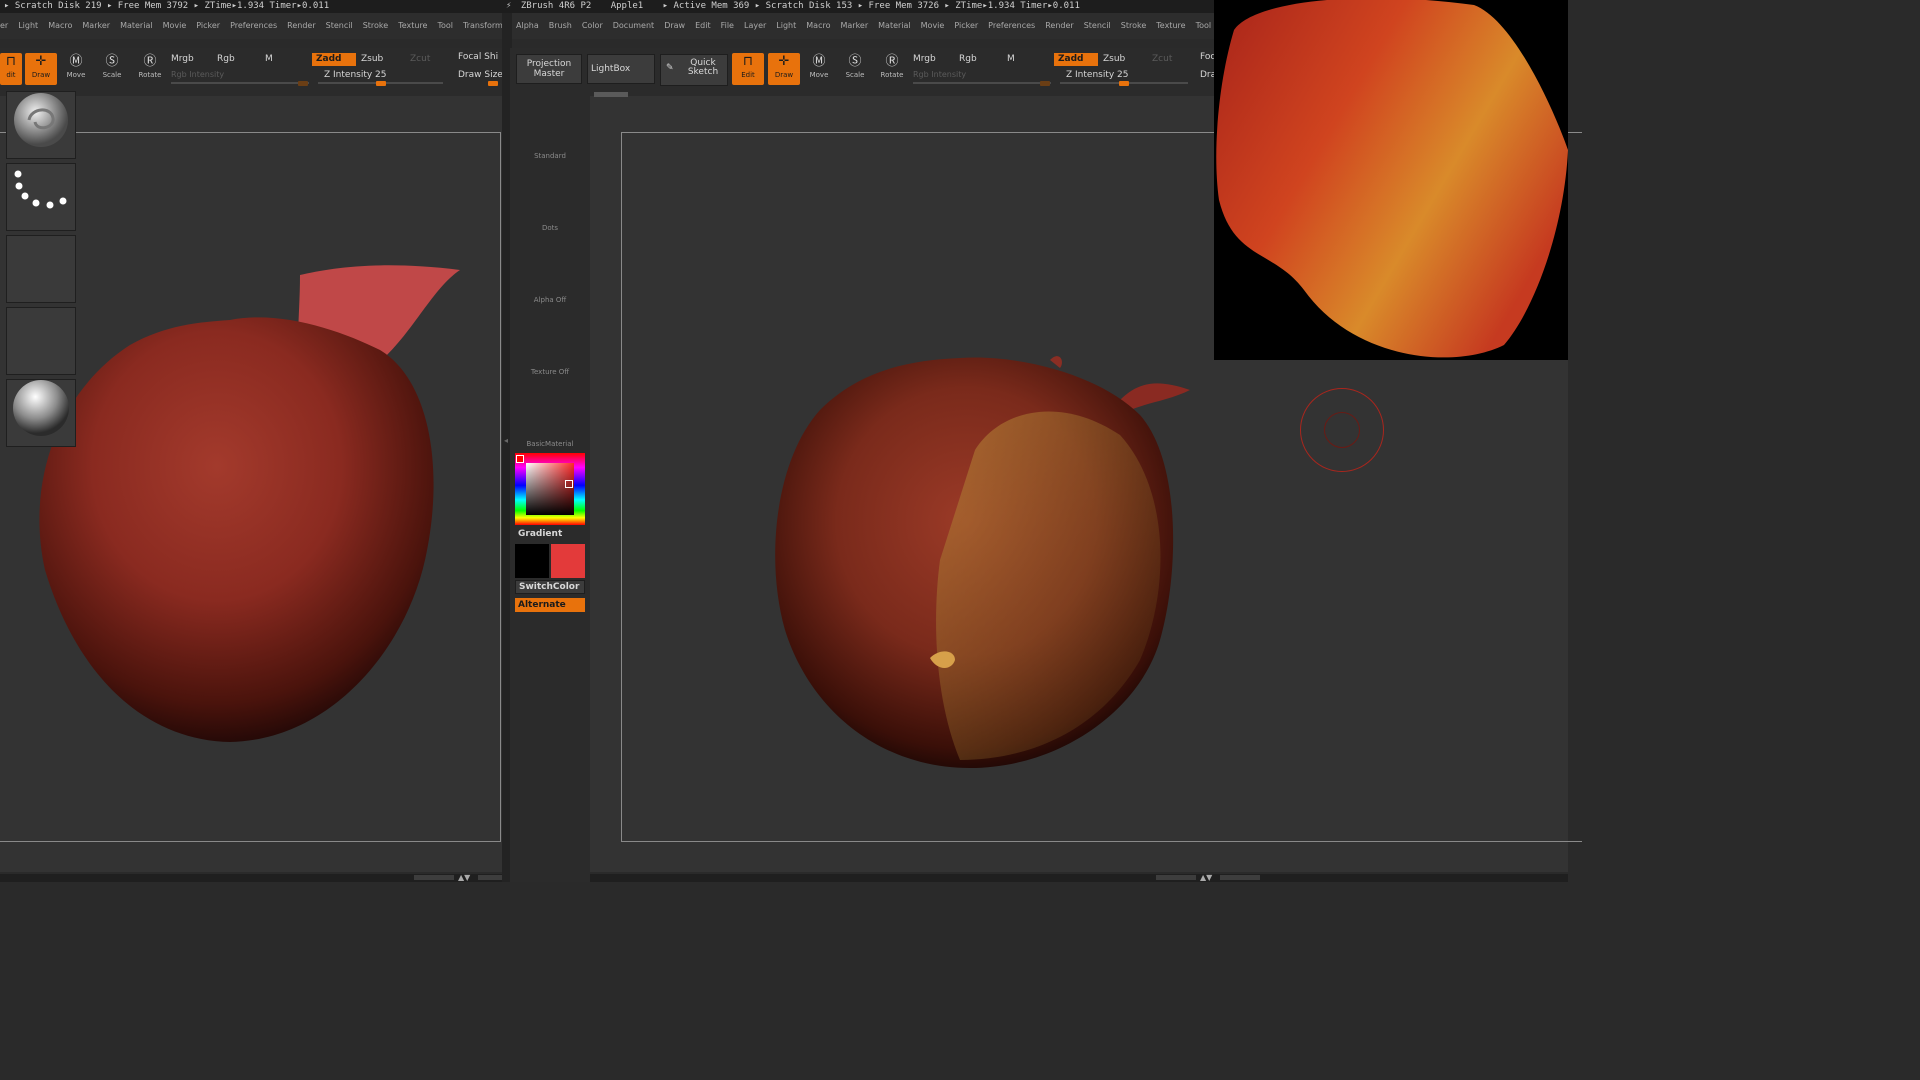 The image size is (1920, 1080). I want to click on right-menu-item: Texture, so click(1170, 25).